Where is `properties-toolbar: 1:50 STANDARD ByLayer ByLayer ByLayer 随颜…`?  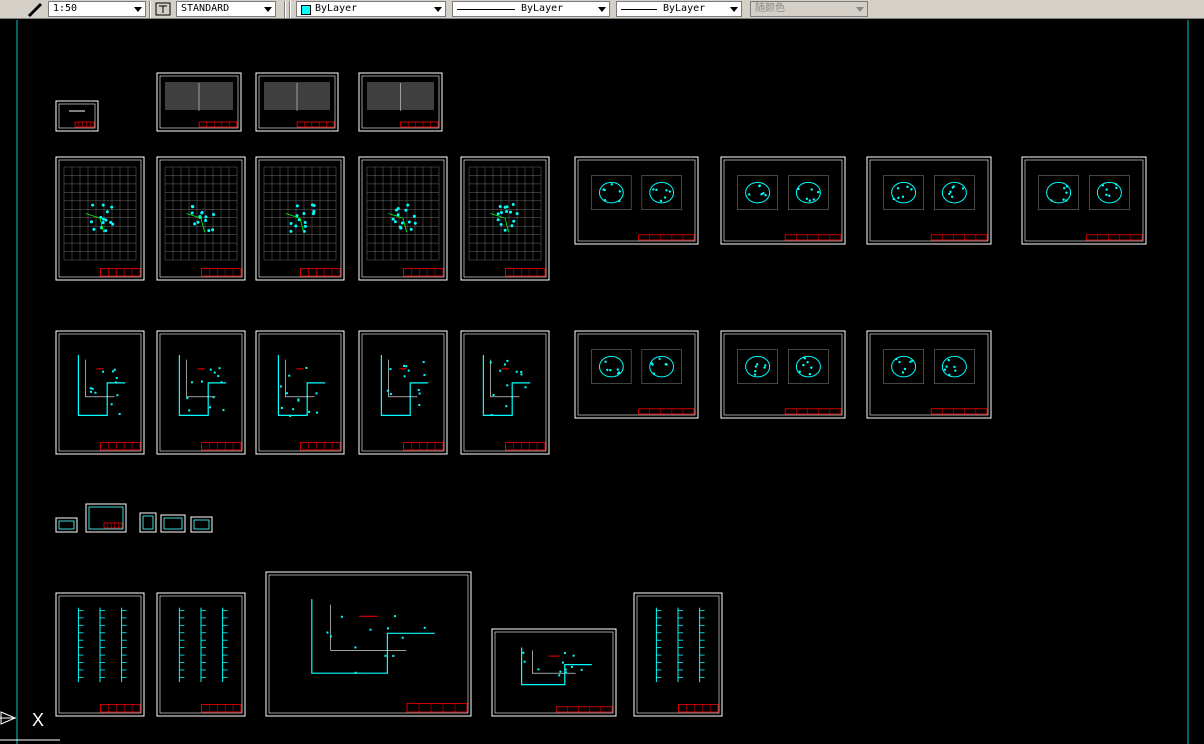
properties-toolbar: 1:50 STANDARD ByLayer ByLayer ByLayer 随颜… is located at coordinates (602, 9).